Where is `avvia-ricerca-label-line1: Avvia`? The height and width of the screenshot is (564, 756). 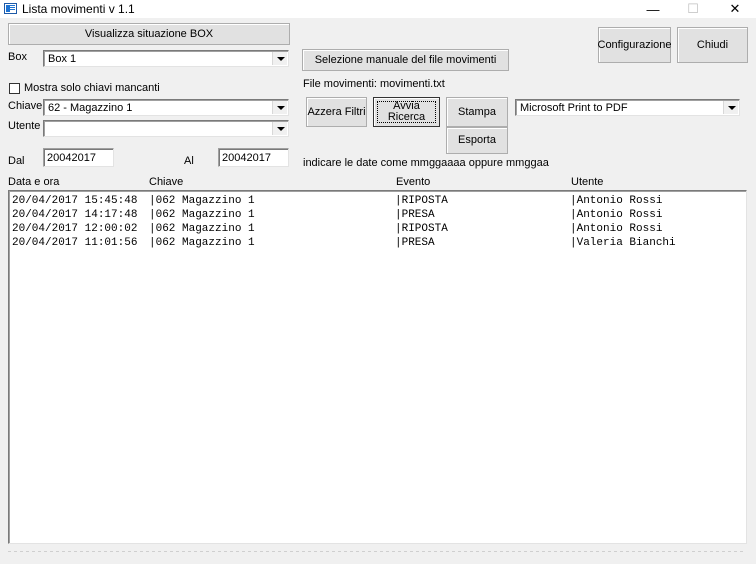
avvia-ricerca-label-line1: Avvia is located at coordinates (406, 106).